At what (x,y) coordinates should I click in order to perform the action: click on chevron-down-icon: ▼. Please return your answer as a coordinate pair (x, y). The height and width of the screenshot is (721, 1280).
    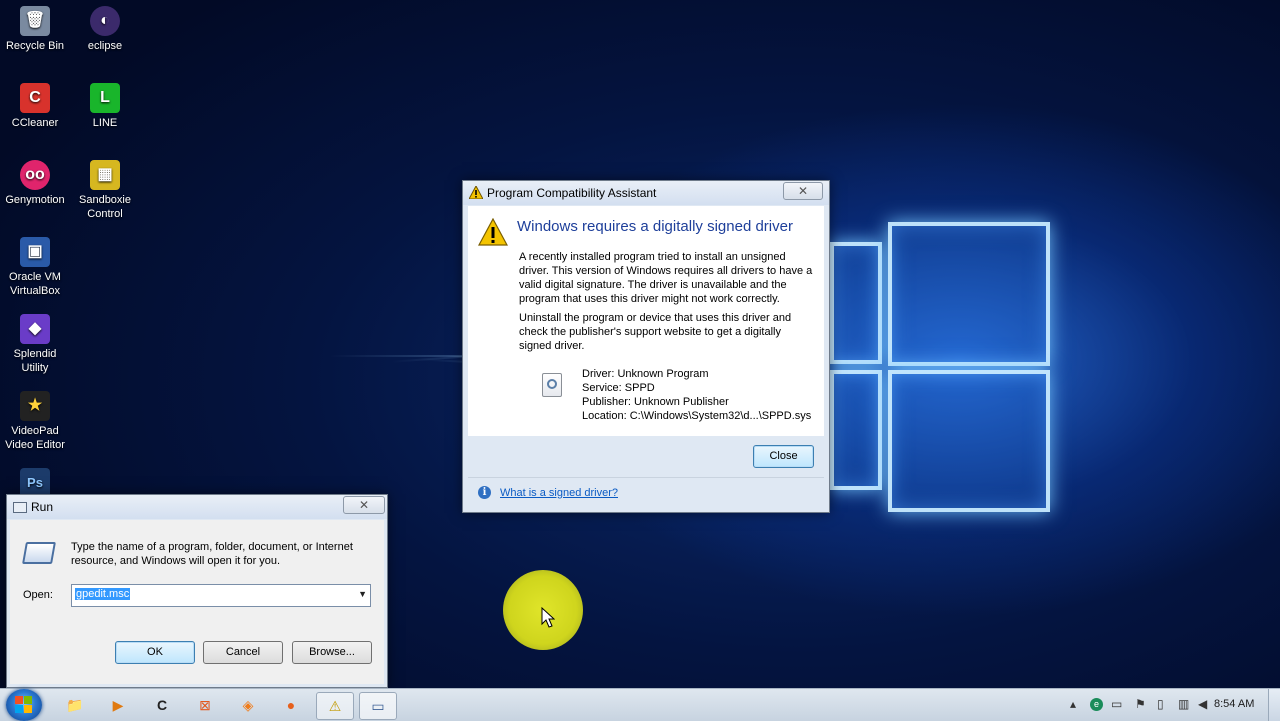
    Looking at the image, I should click on (362, 594).